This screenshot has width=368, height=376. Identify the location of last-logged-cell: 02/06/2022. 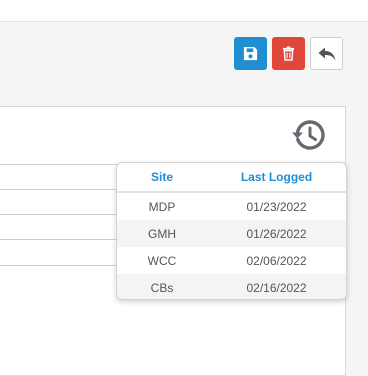
(276, 260).